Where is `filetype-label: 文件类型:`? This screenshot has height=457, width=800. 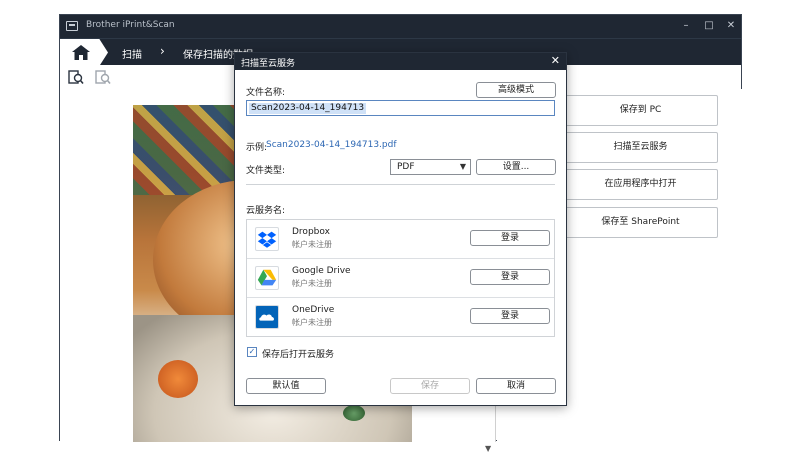 filetype-label: 文件类型: is located at coordinates (266, 171).